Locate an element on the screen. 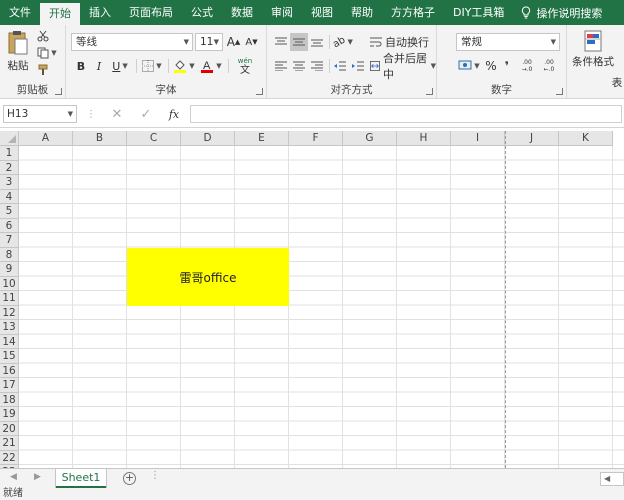 The width and height of the screenshot is (624, 500). clipboard-group: 粘贴 ▼ 剪贴板 is located at coordinates (33, 61).